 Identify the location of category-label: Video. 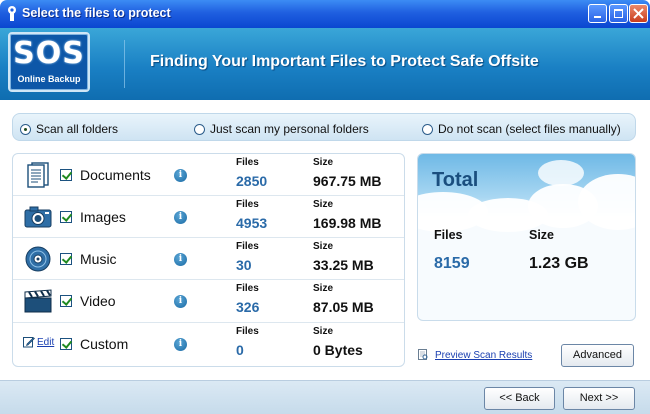
(98, 301).